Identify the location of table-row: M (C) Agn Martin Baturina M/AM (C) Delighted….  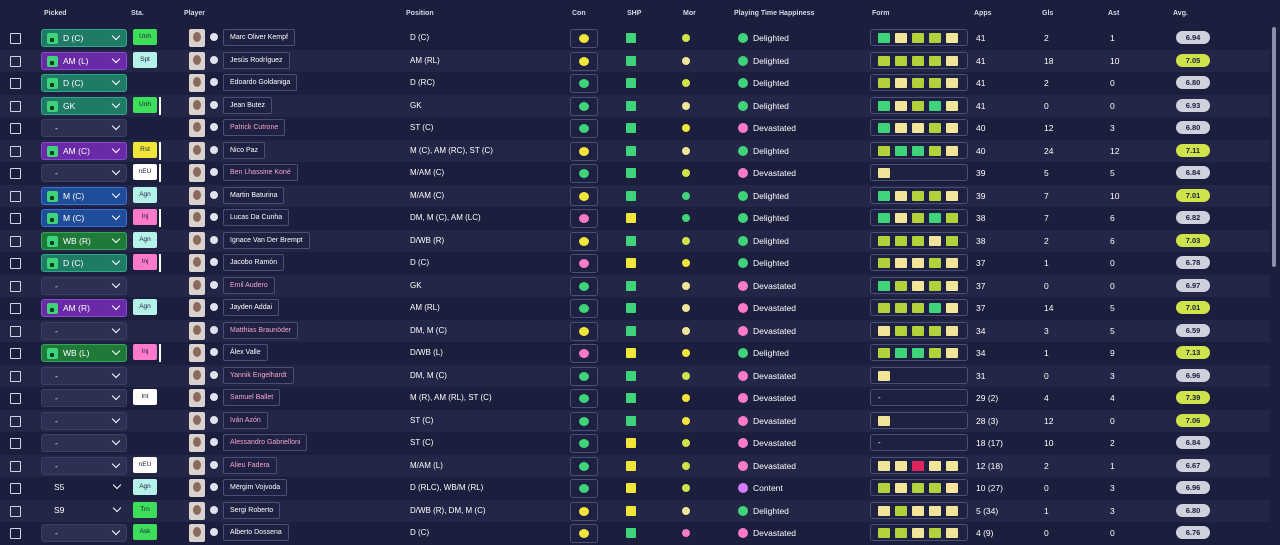
(635, 195).